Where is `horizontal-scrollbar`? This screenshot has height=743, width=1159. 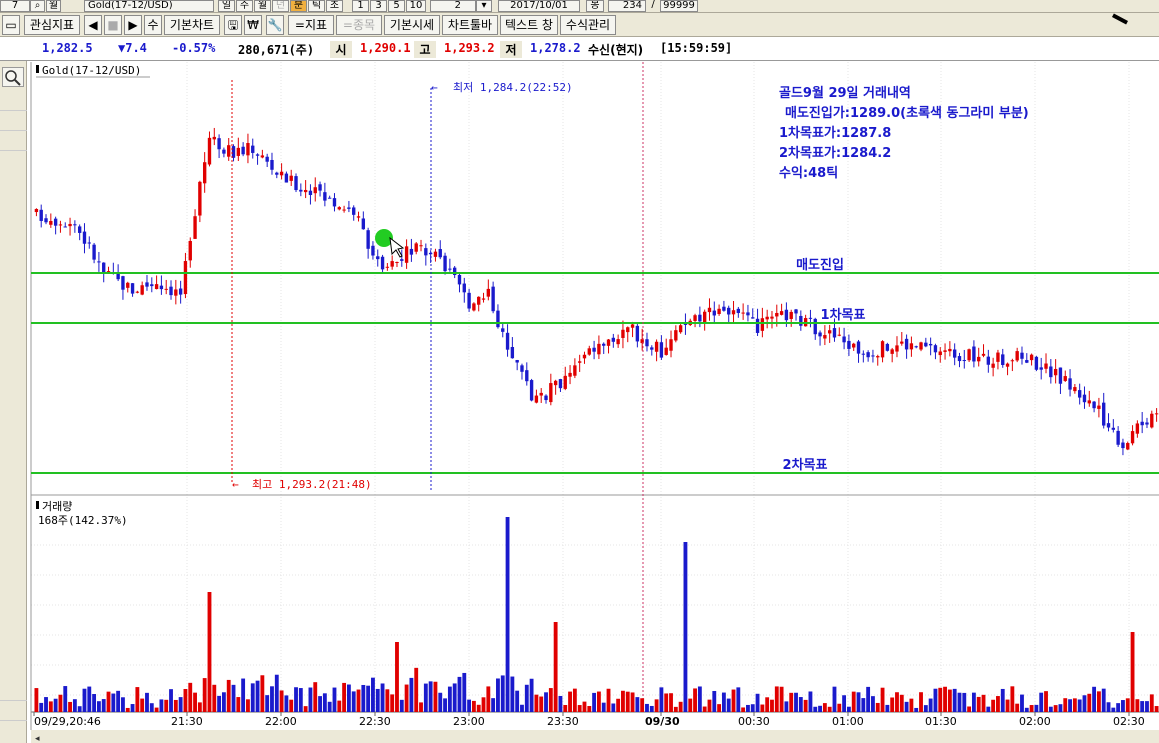 horizontal-scrollbar is located at coordinates (595, 736).